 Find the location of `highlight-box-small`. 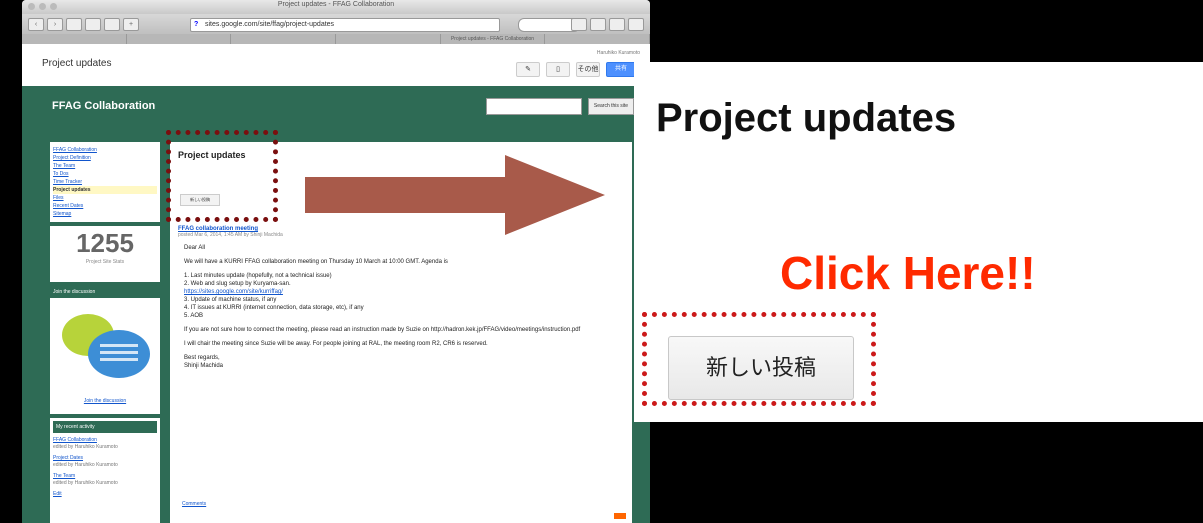

highlight-box-small is located at coordinates (222, 176).